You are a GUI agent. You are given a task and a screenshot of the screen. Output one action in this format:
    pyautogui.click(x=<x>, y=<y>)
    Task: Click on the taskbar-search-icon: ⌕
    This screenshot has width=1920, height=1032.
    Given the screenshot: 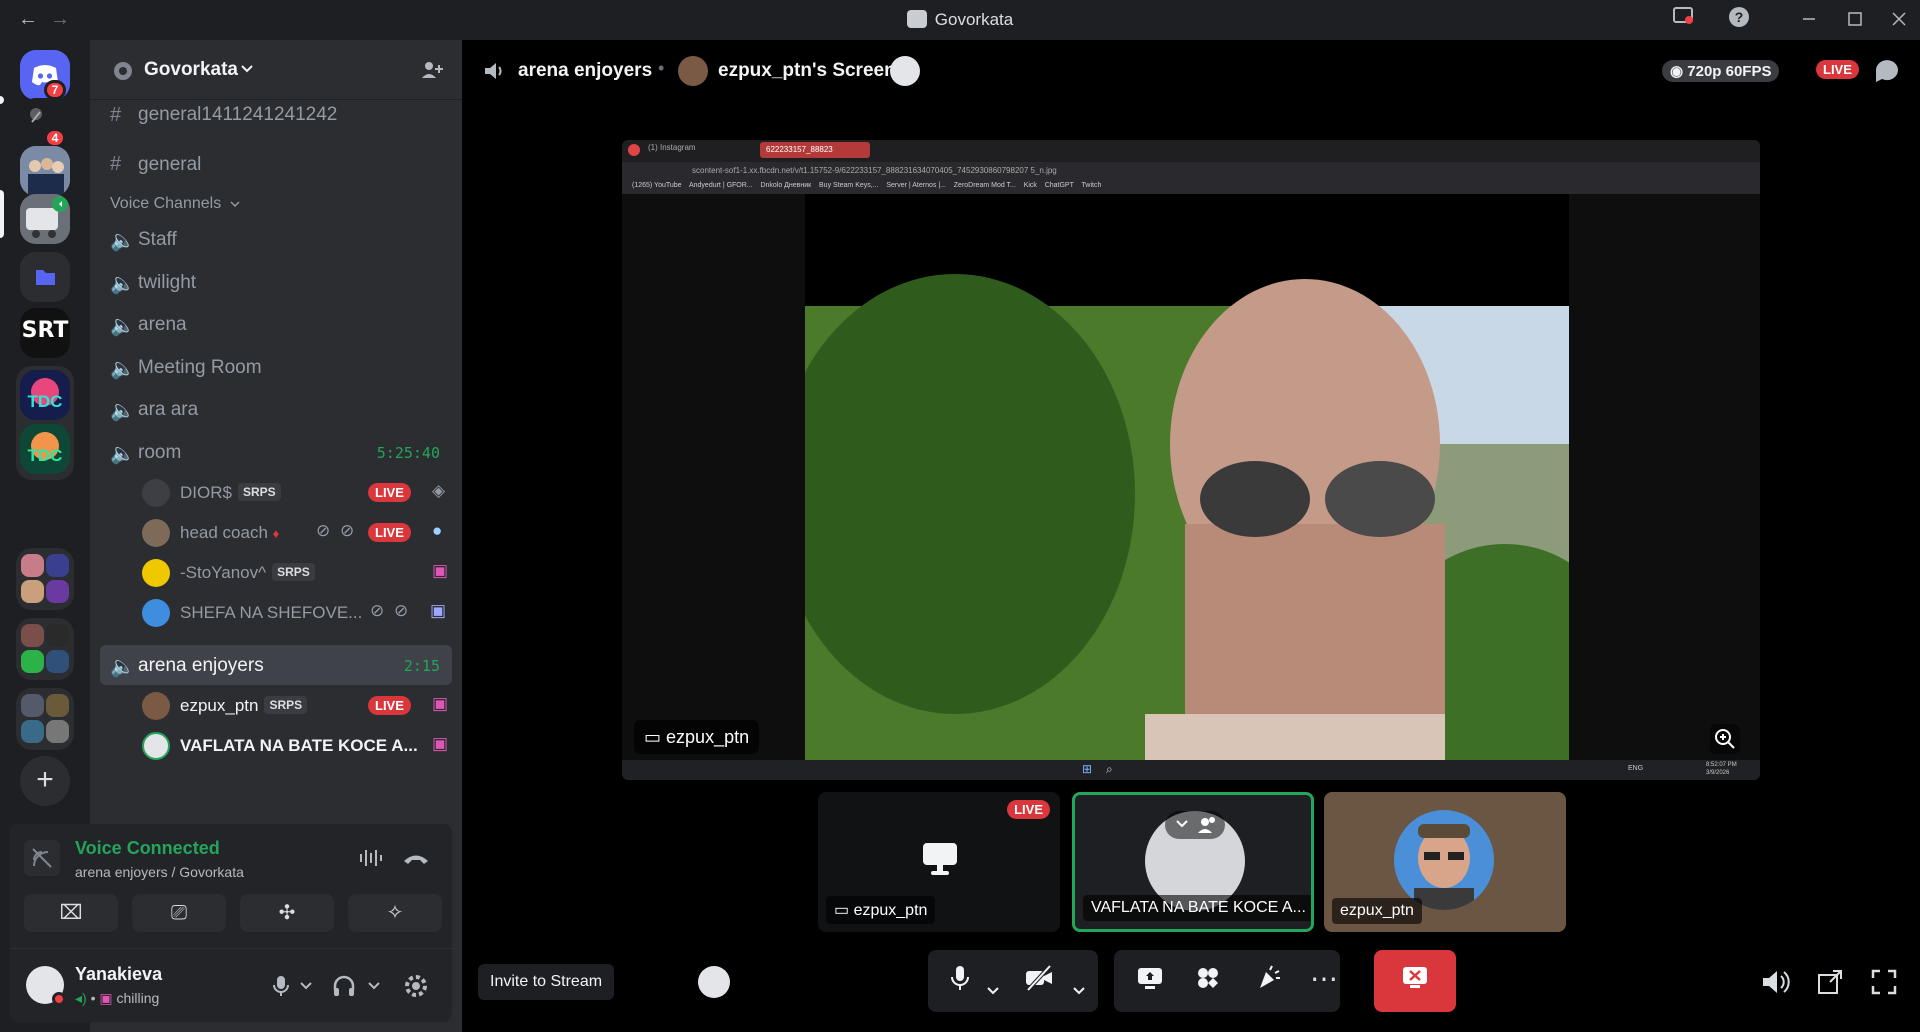 What is the action you would take?
    pyautogui.click(x=1109, y=769)
    